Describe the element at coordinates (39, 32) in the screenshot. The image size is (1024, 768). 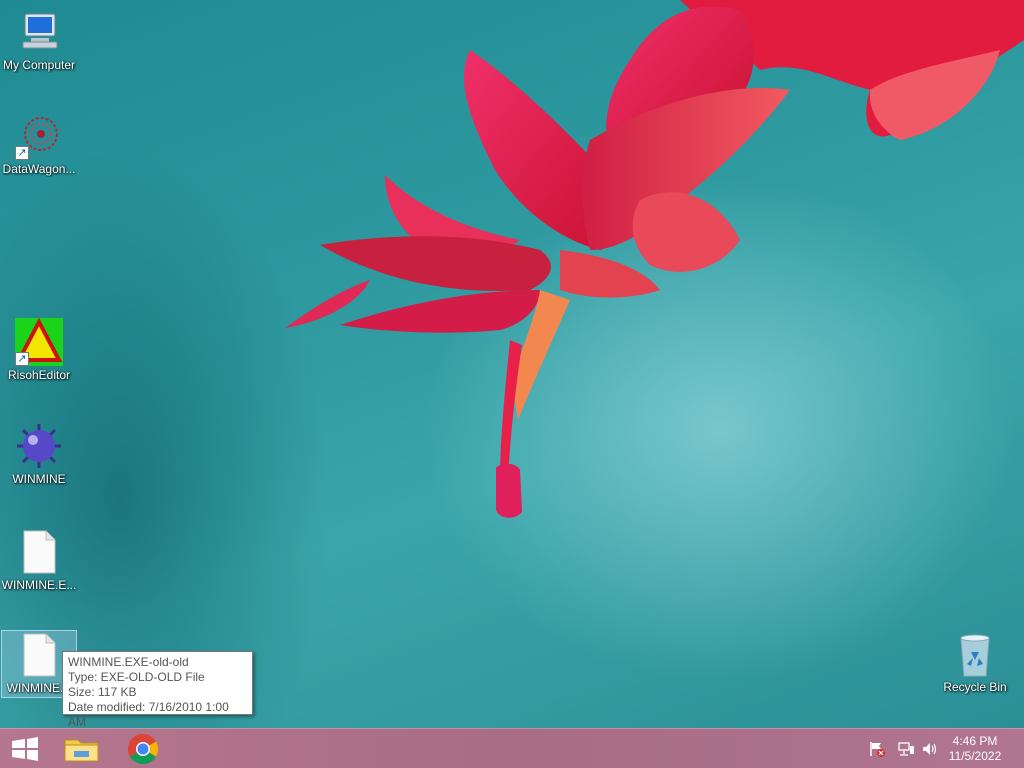
I see `computer-icon` at that location.